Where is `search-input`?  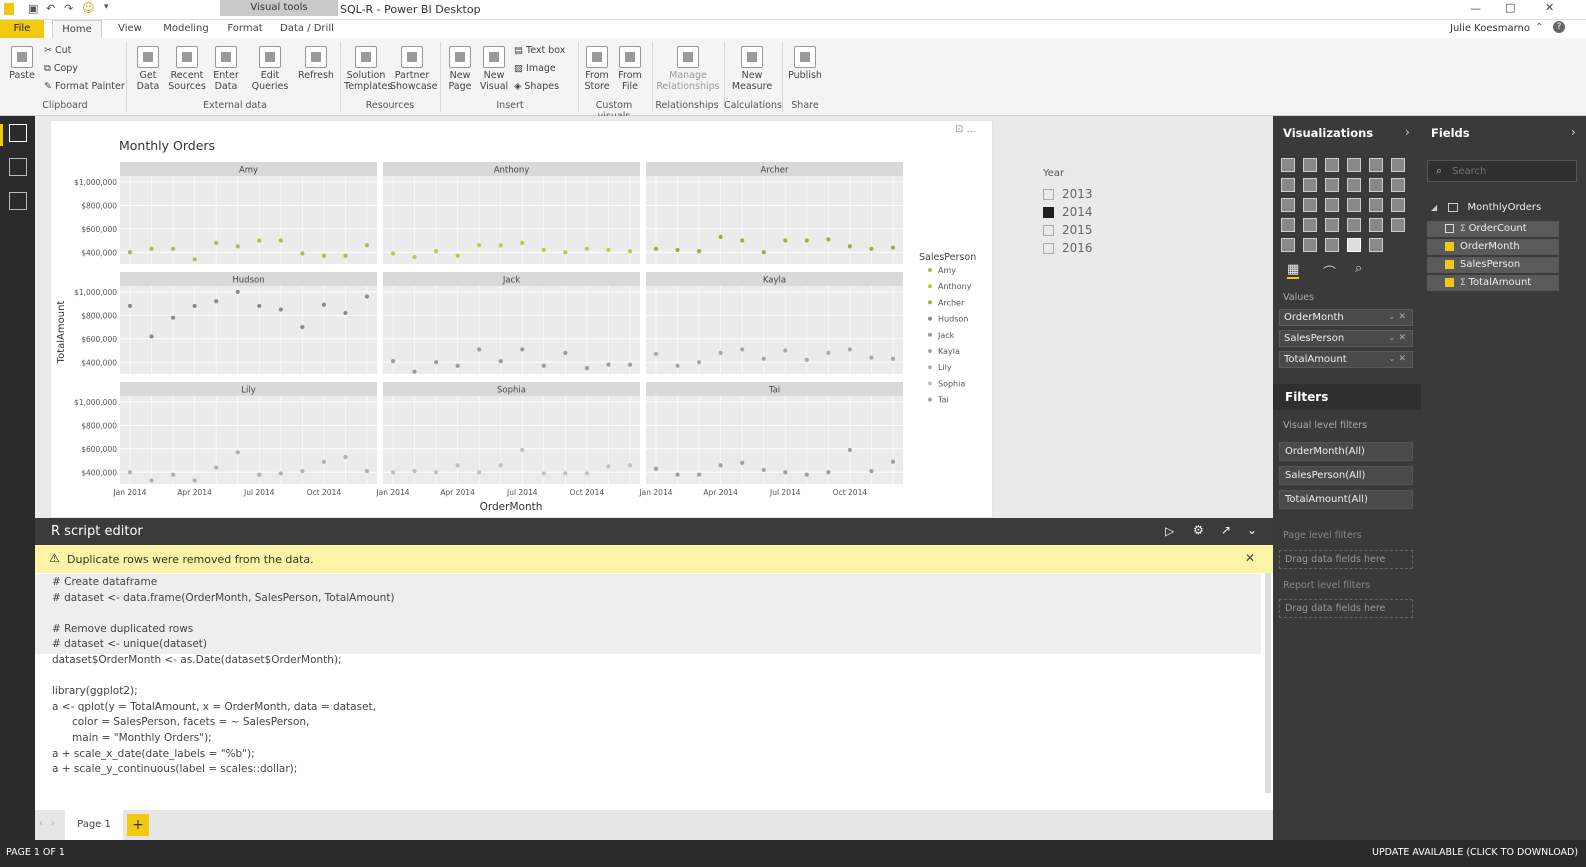
search-input is located at coordinates (1511, 171).